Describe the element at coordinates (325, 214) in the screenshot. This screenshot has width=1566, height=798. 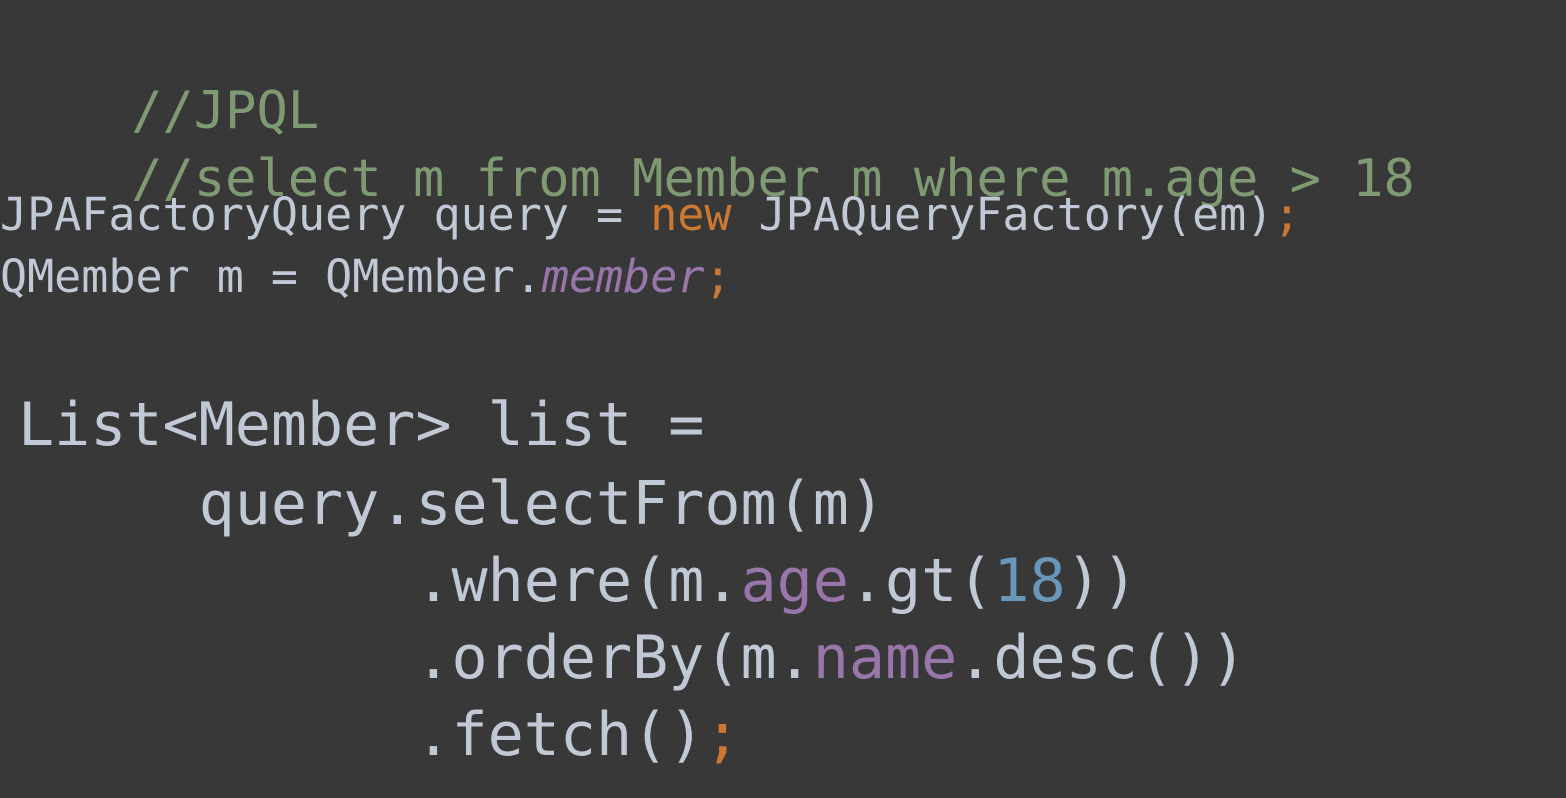
I see `code-token: JPAFactoryQuery query =` at that location.